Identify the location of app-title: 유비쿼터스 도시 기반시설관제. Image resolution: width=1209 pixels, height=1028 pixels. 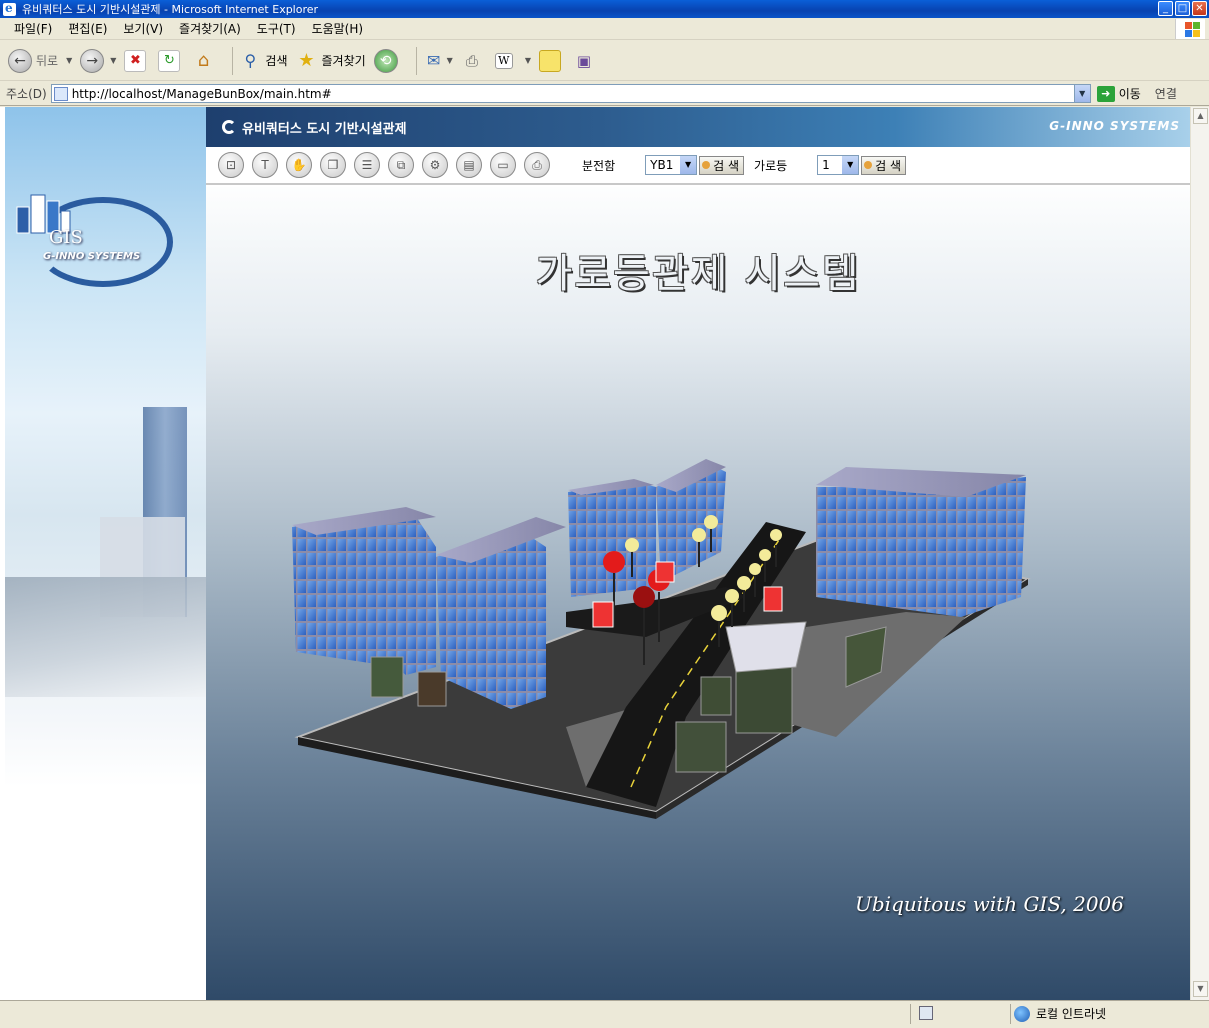
(324, 129).